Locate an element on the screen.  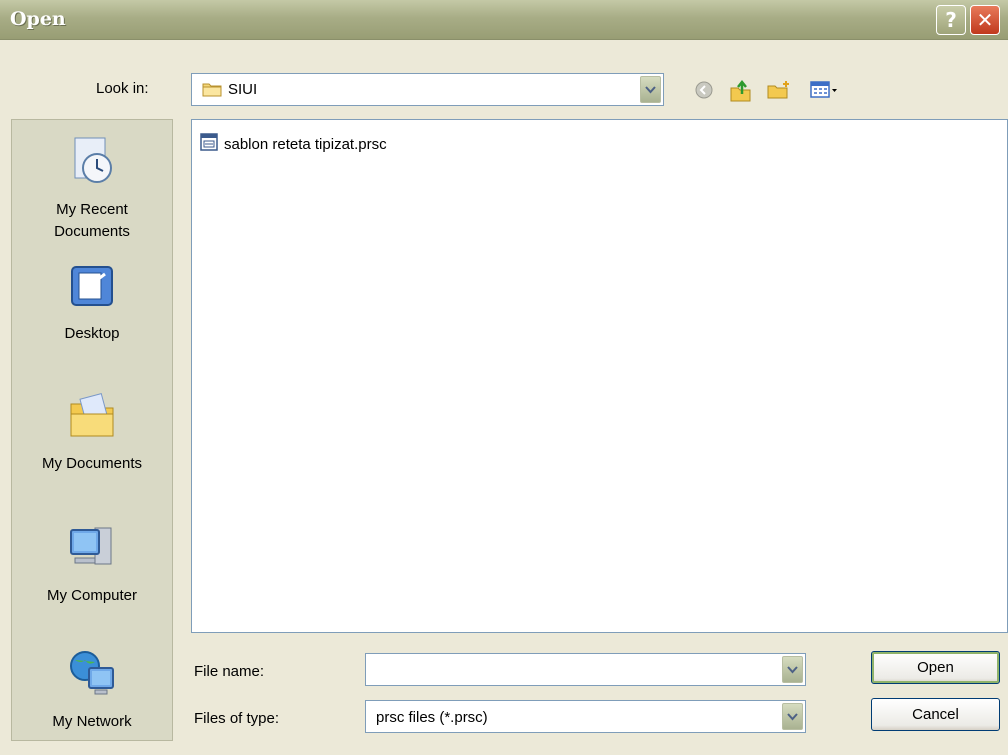
help-icon: ? is located at coordinates (951, 20).